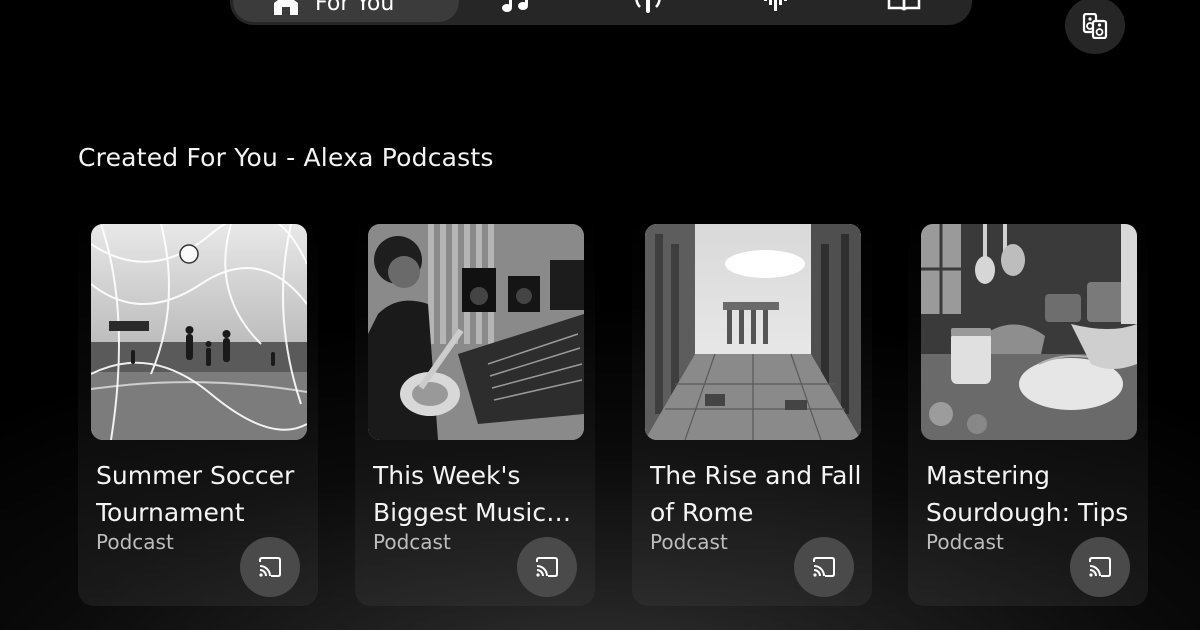 This screenshot has width=1200, height=630. I want to click on section-title: Created For You - Alexa Podcasts, so click(286, 157).